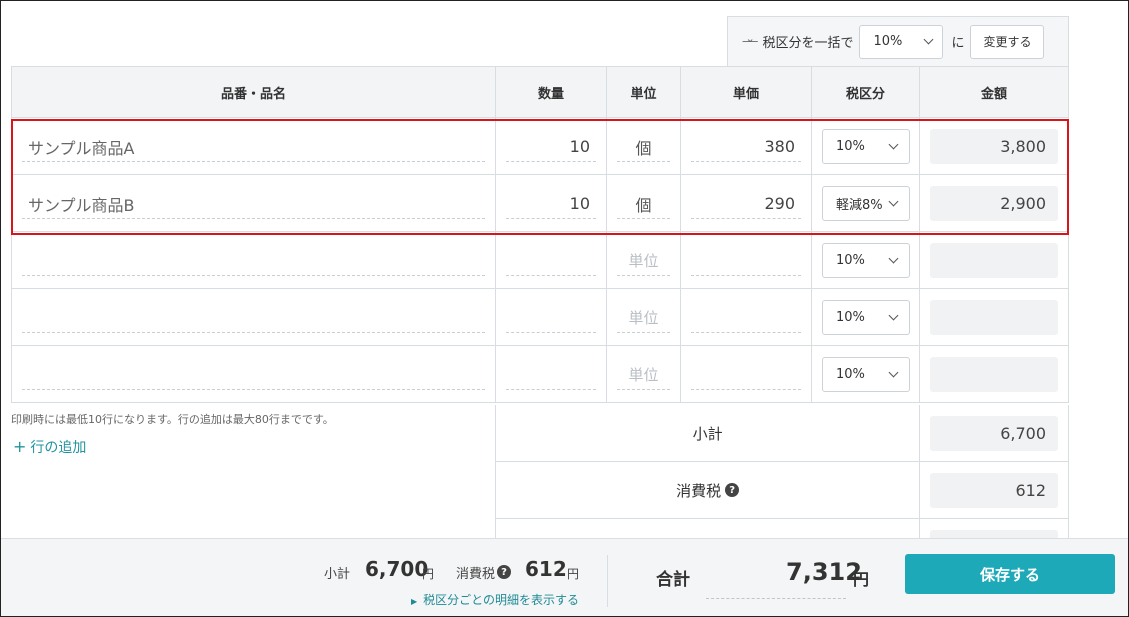 The width and height of the screenshot is (1129, 617). I want to click on footer-tax-label: 消費税, so click(476, 574).